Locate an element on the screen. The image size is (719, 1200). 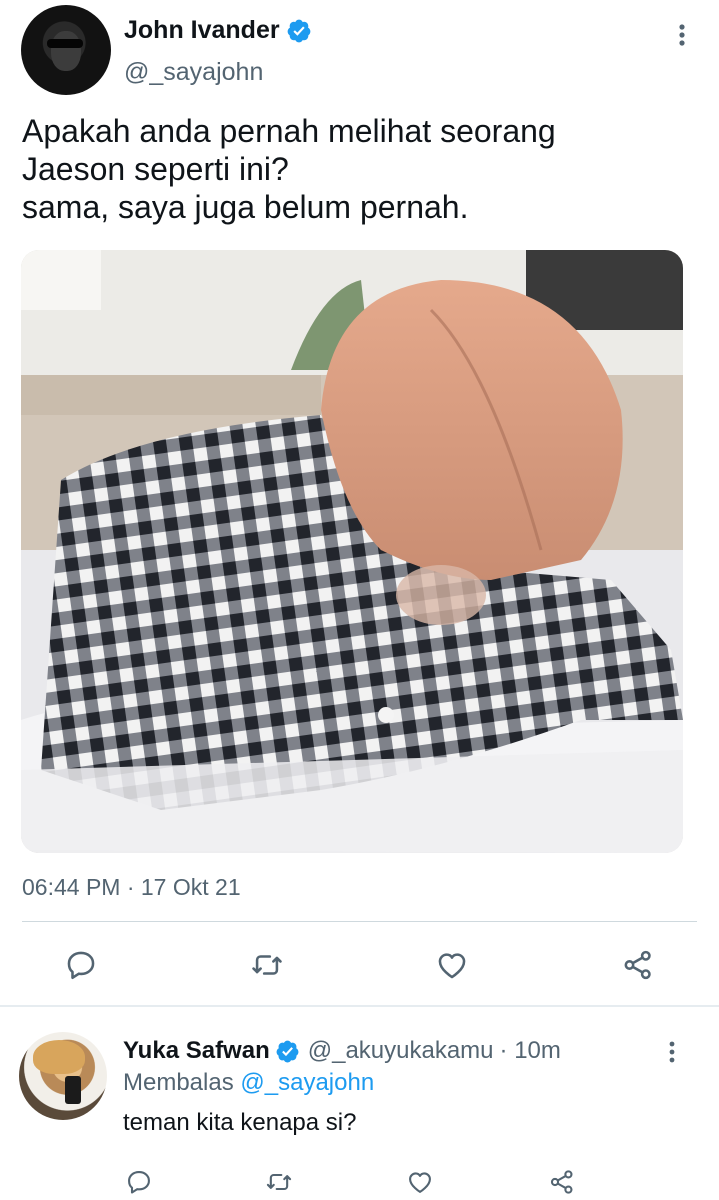
reply-text: teman kita kenapa si? is located at coordinates (240, 1122).